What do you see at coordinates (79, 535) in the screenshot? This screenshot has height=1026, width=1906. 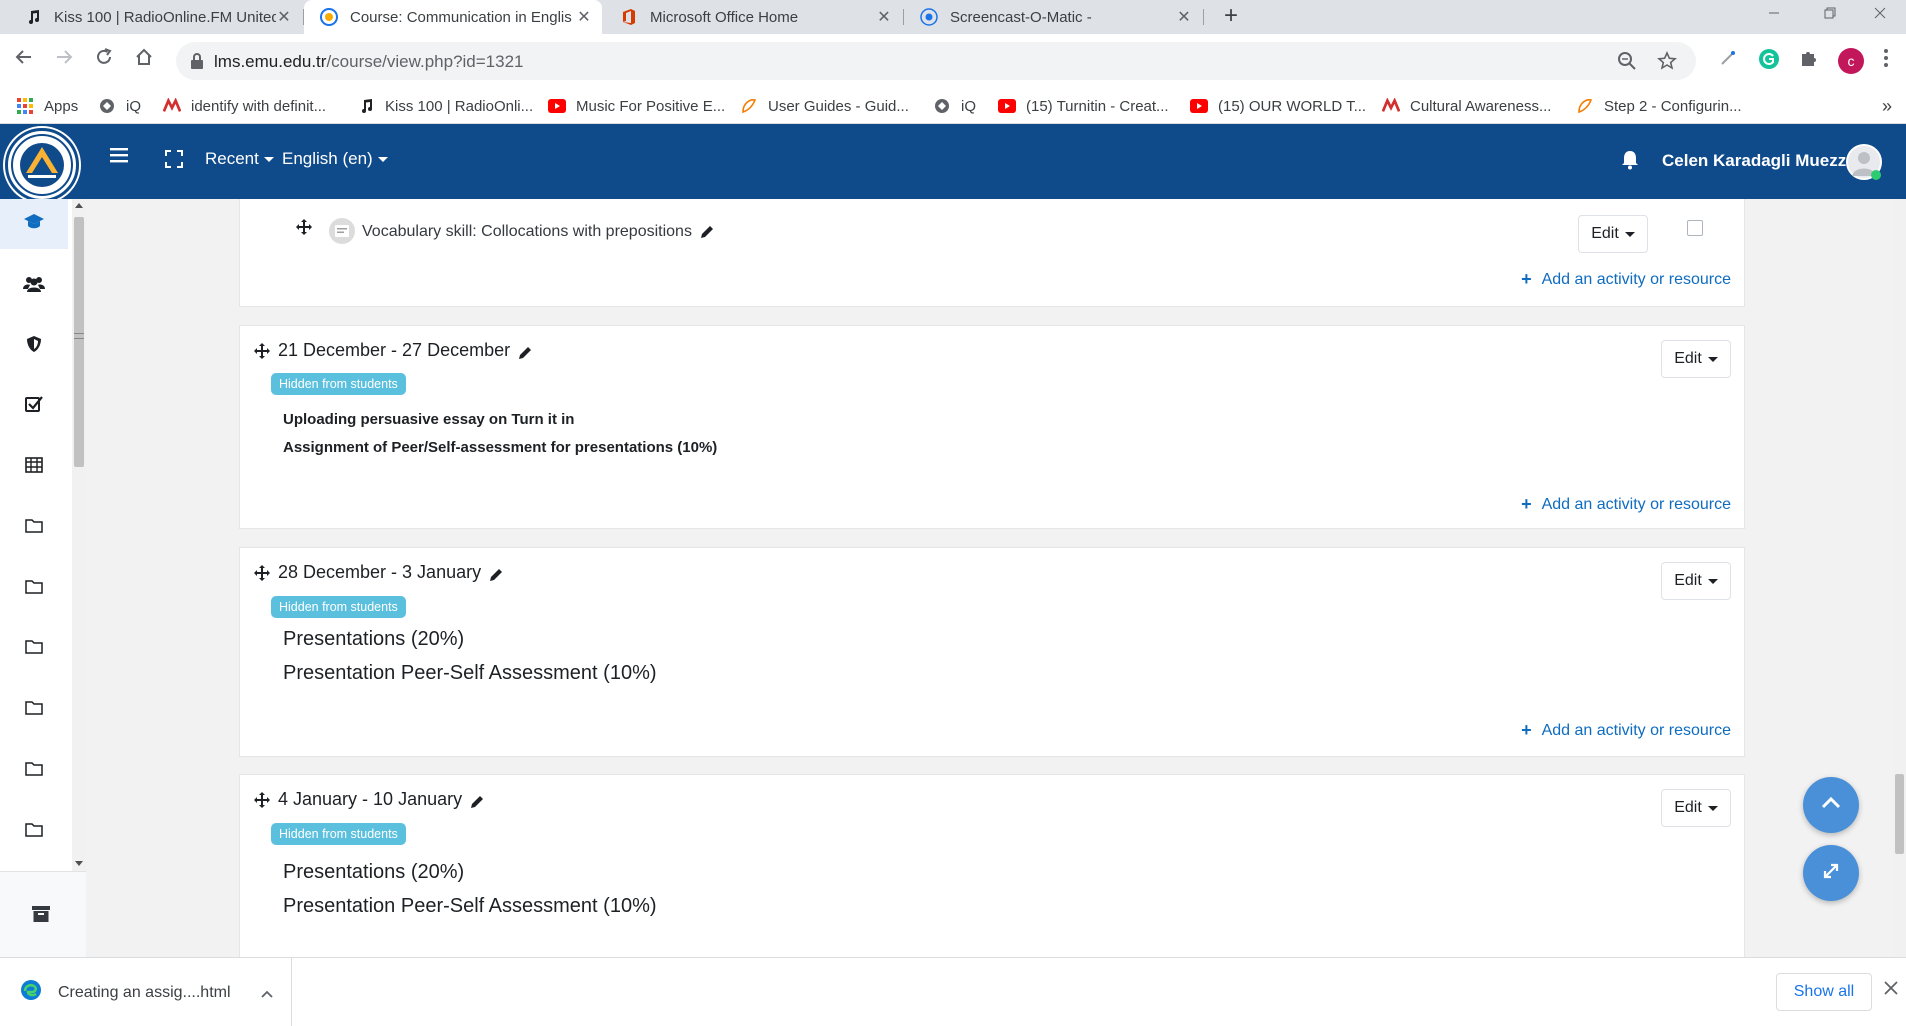 I see `rail-scrollbar` at bounding box center [79, 535].